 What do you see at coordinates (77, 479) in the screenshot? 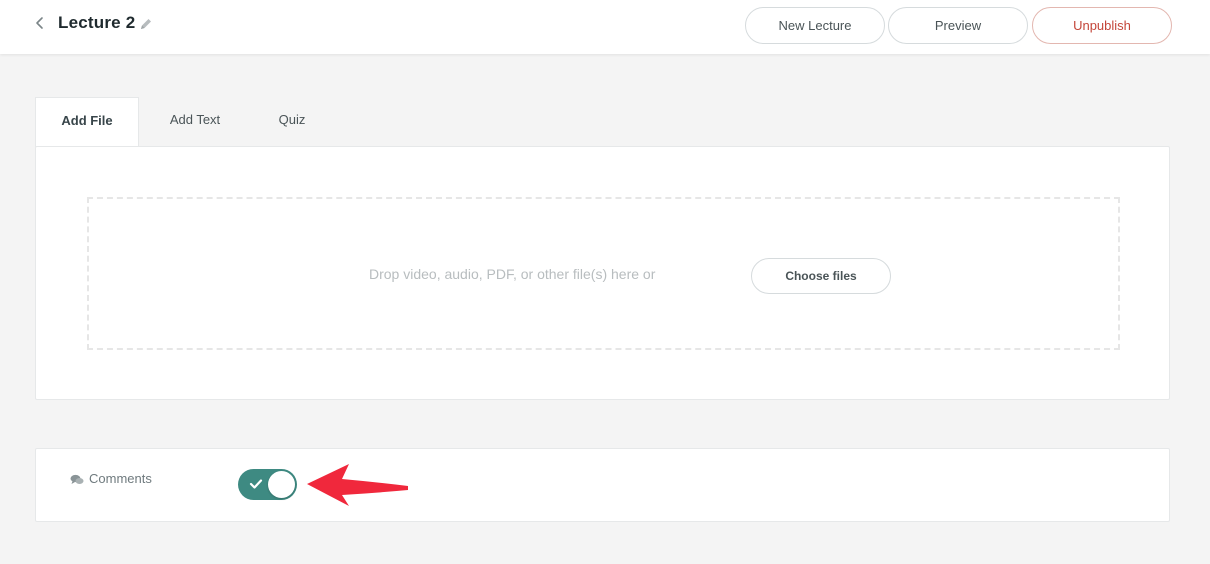
I see `comment-icon` at bounding box center [77, 479].